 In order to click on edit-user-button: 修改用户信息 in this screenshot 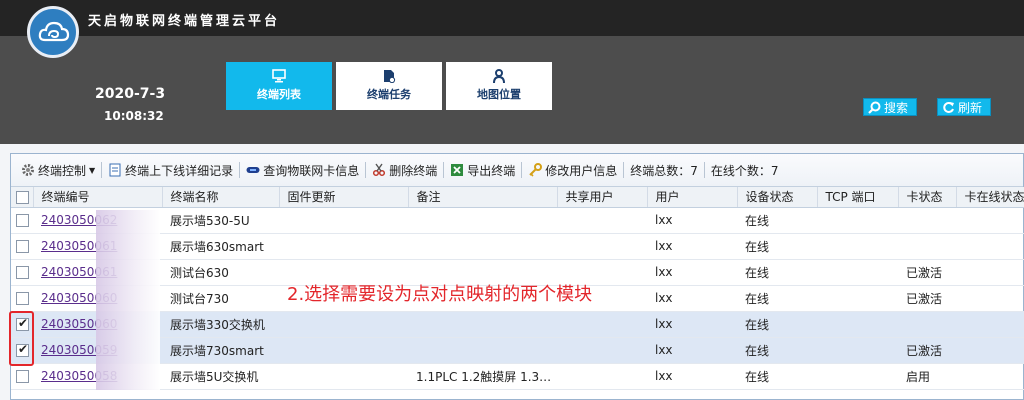, I will do `click(572, 170)`.